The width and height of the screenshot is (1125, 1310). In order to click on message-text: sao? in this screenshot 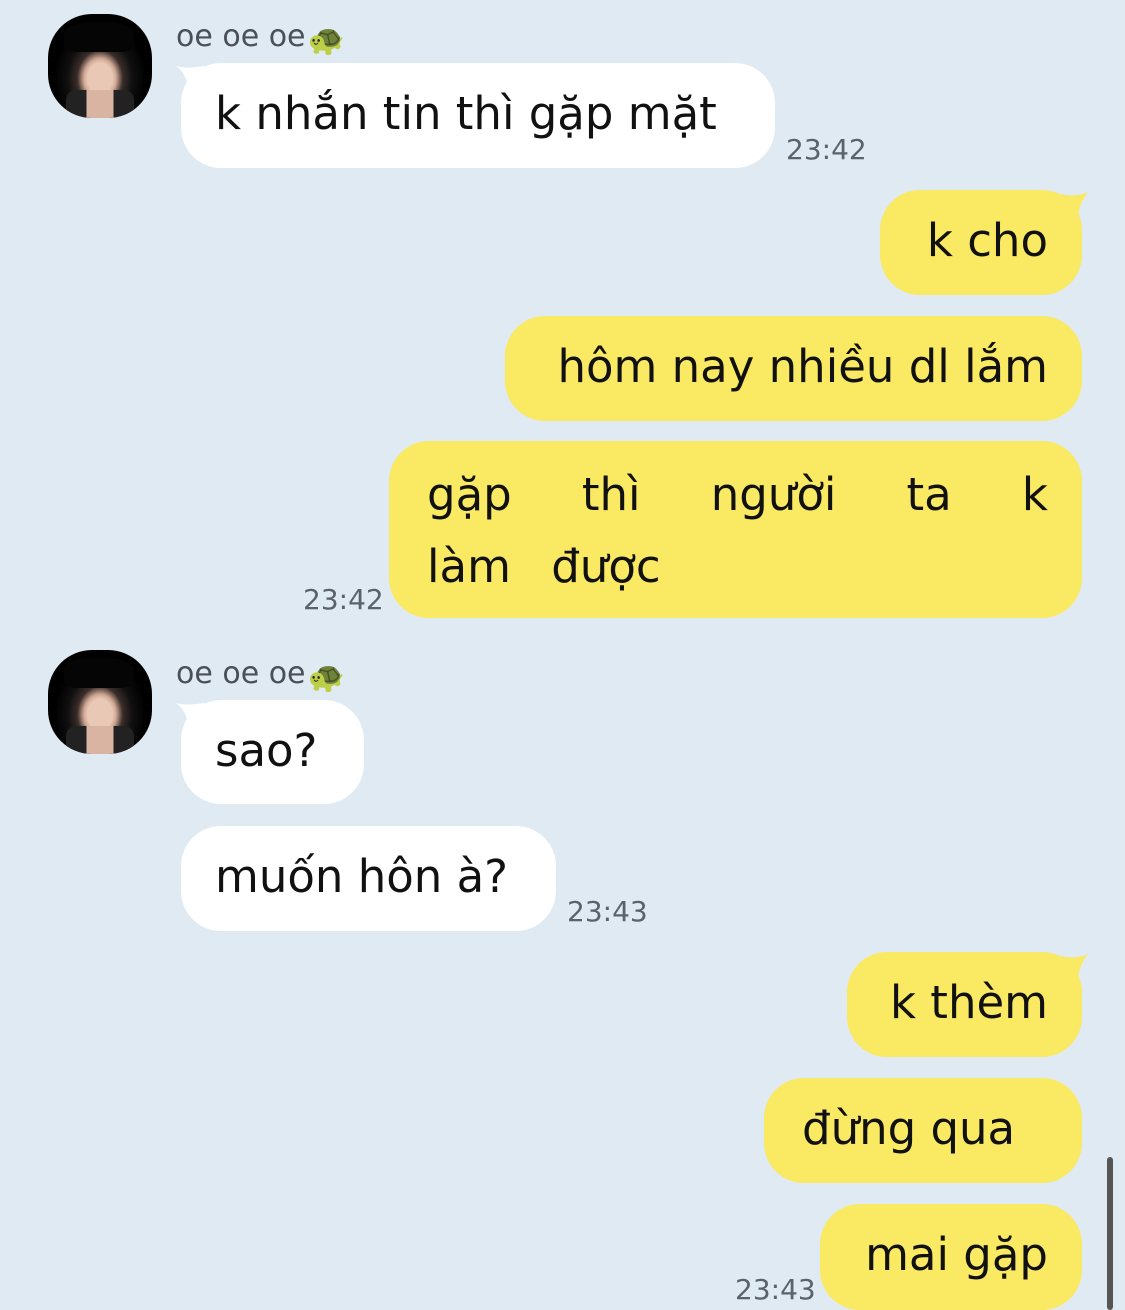, I will do `click(266, 750)`.